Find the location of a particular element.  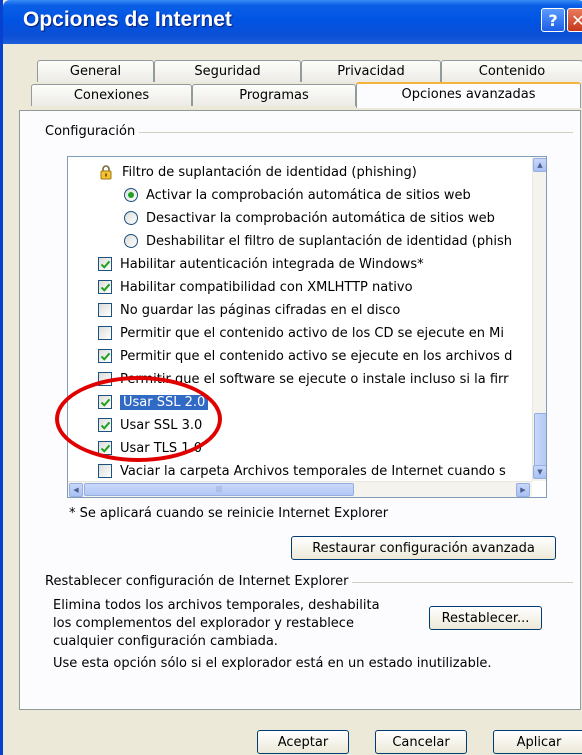

help-icon: ? is located at coordinates (553, 20).